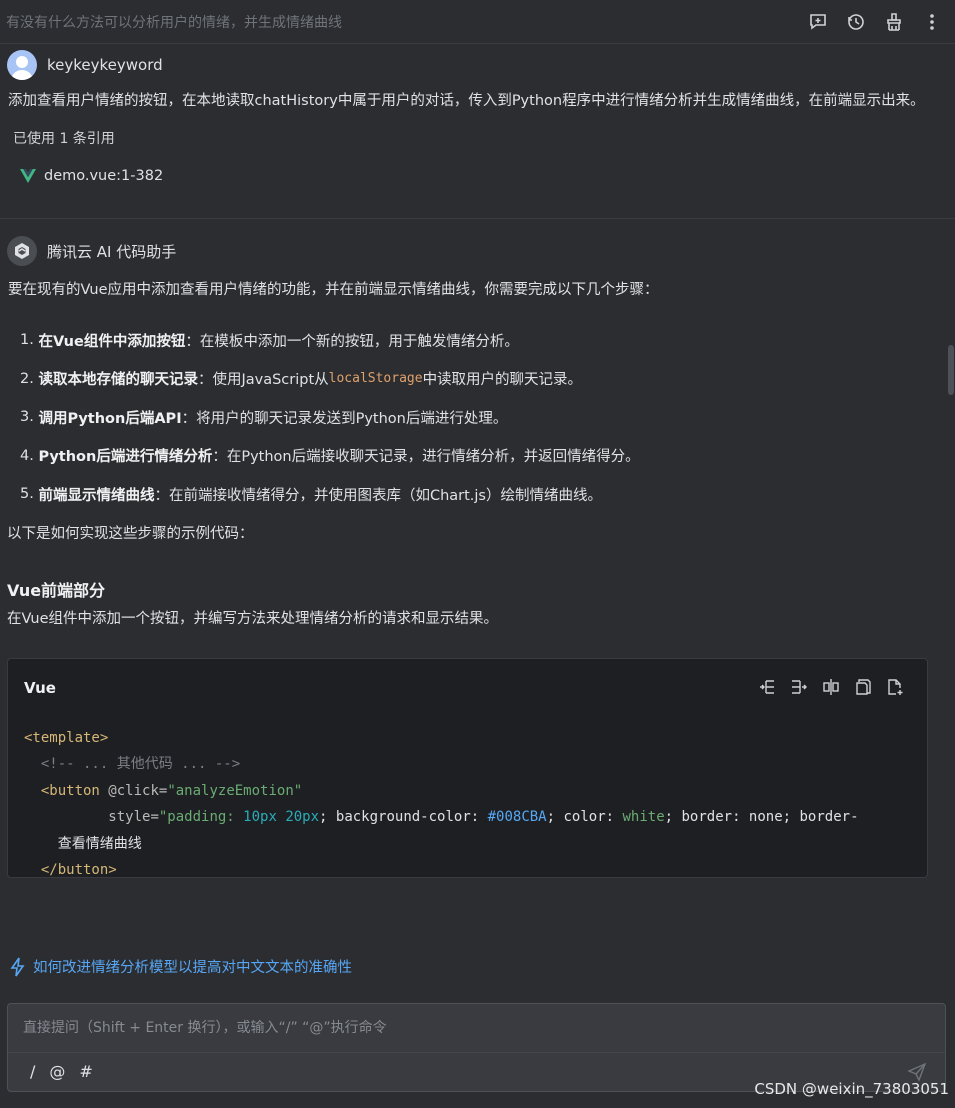  Describe the element at coordinates (477, 176) in the screenshot. I see `reference-item: demo.vue:1-382` at that location.